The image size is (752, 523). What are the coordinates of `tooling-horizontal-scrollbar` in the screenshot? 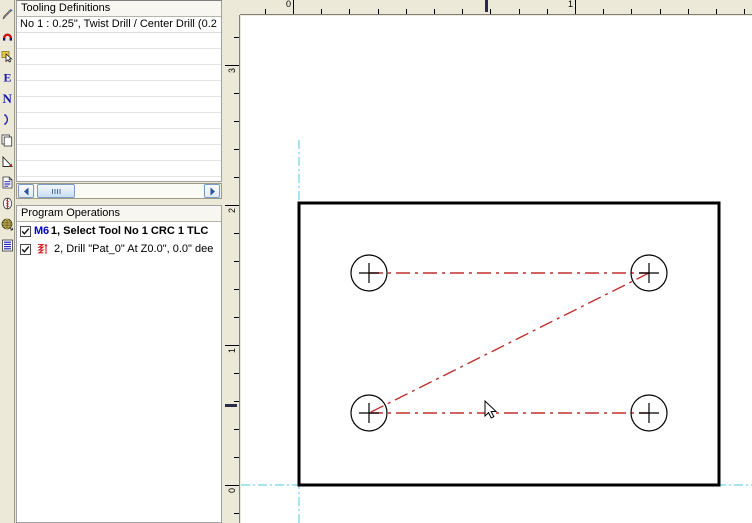 It's located at (119, 191).